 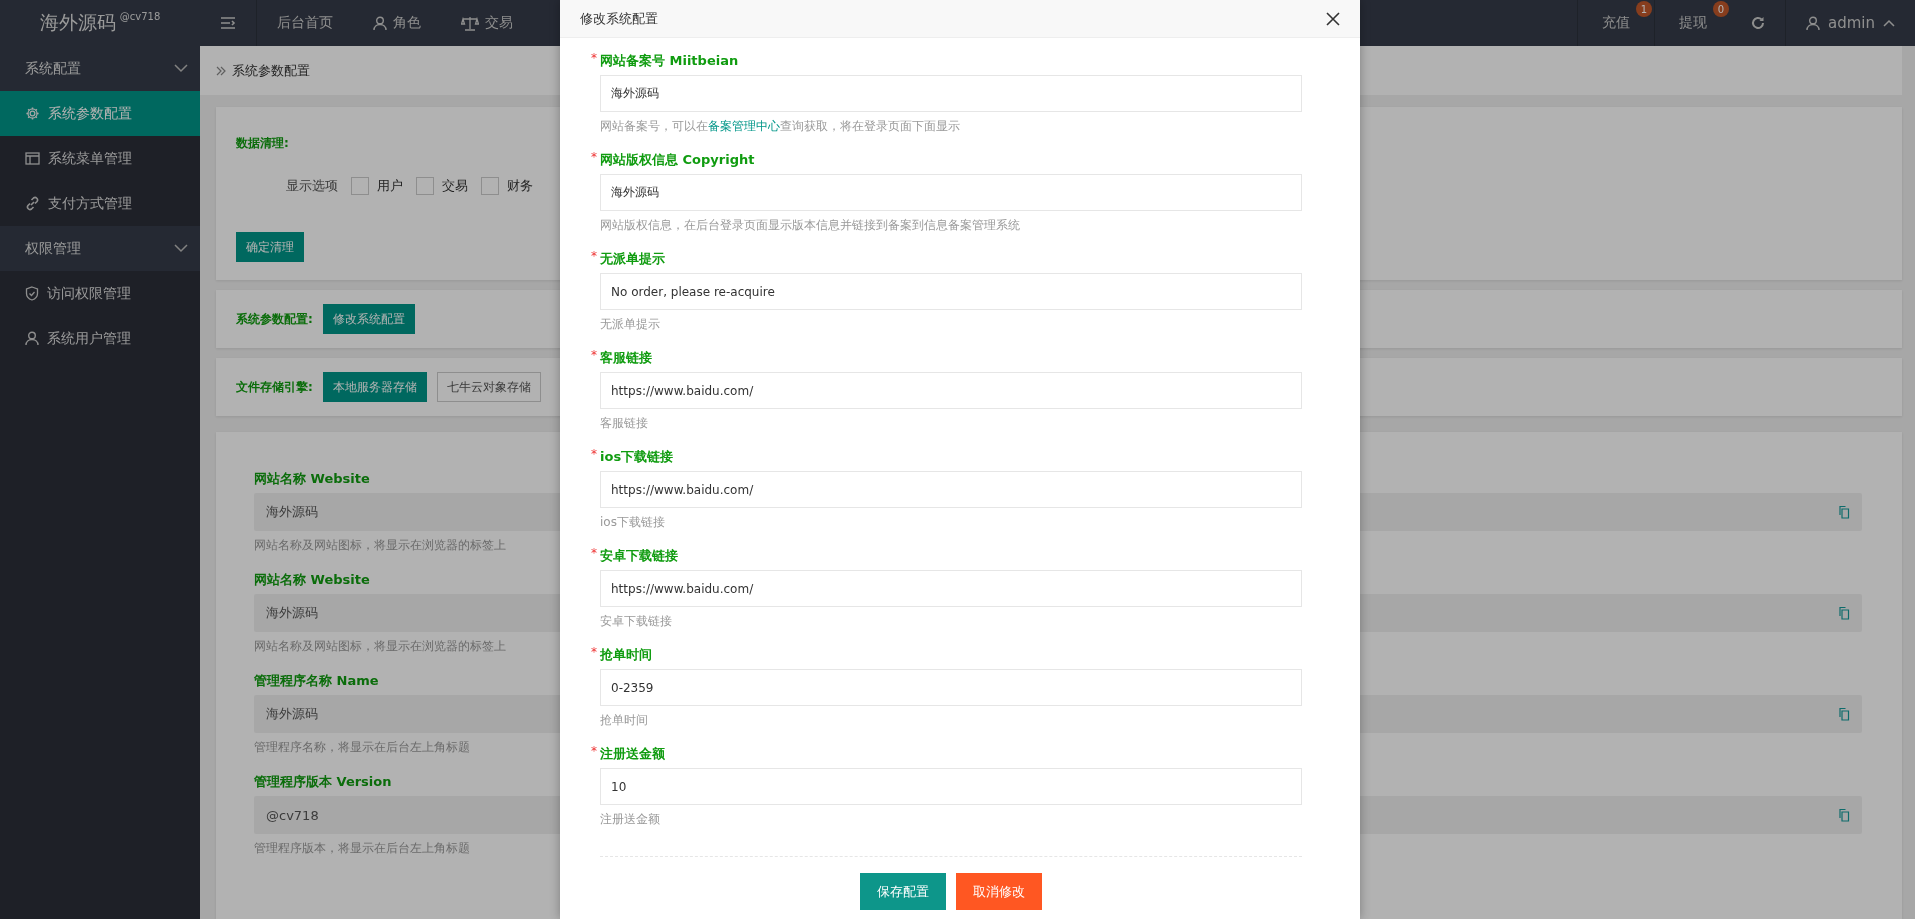 What do you see at coordinates (271, 70) in the screenshot?
I see `breadcrumb: 系统参数配置` at bounding box center [271, 70].